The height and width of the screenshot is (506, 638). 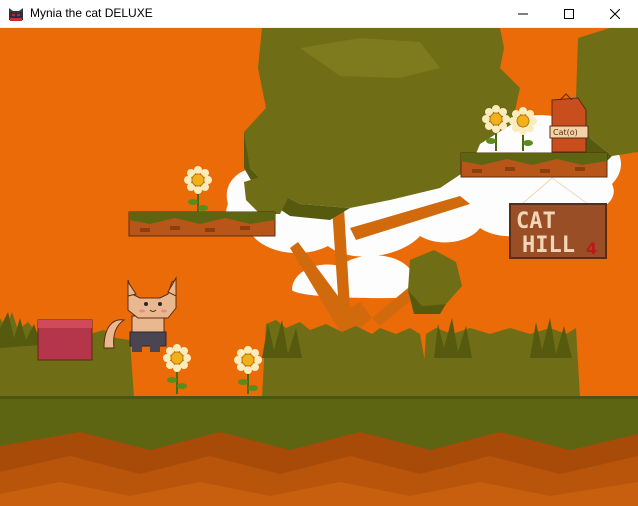 What do you see at coordinates (319, 14) in the screenshot?
I see `title-bar: Mynia the cat DELUXE` at bounding box center [319, 14].